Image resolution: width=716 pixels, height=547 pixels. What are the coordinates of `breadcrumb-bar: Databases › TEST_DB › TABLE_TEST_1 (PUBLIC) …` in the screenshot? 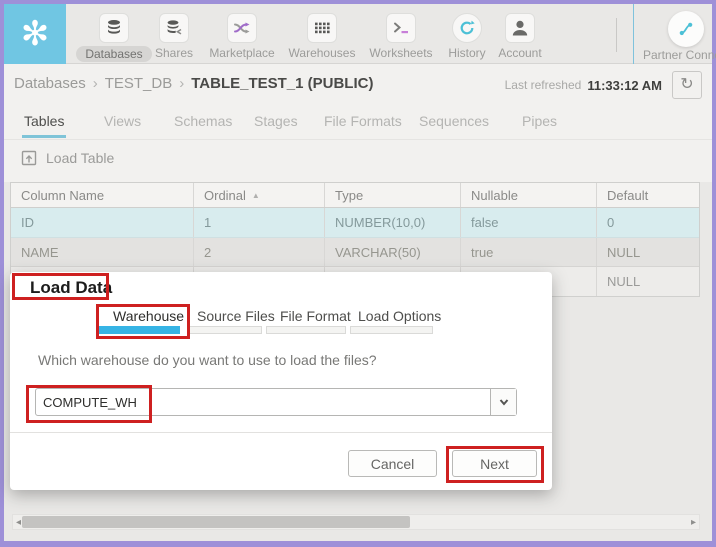 It's located at (358, 84).